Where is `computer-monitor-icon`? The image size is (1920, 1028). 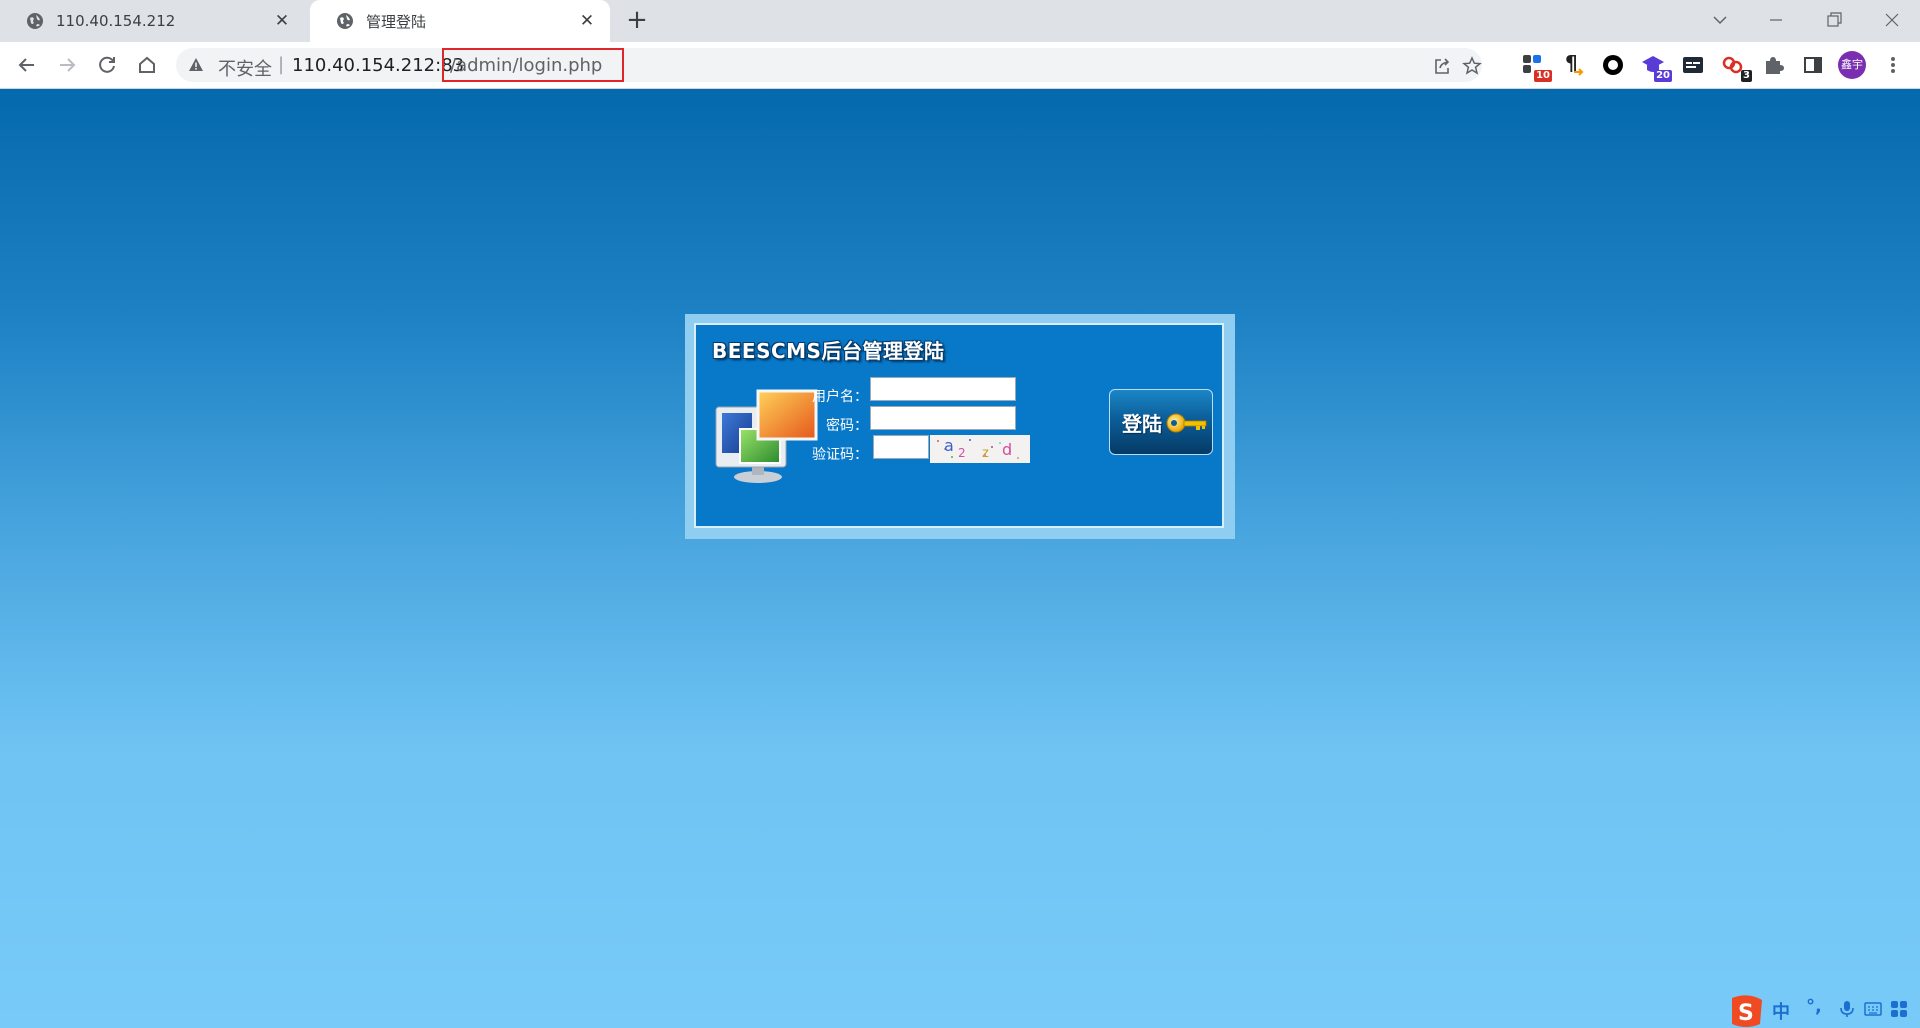 computer-monitor-icon is located at coordinates (766, 436).